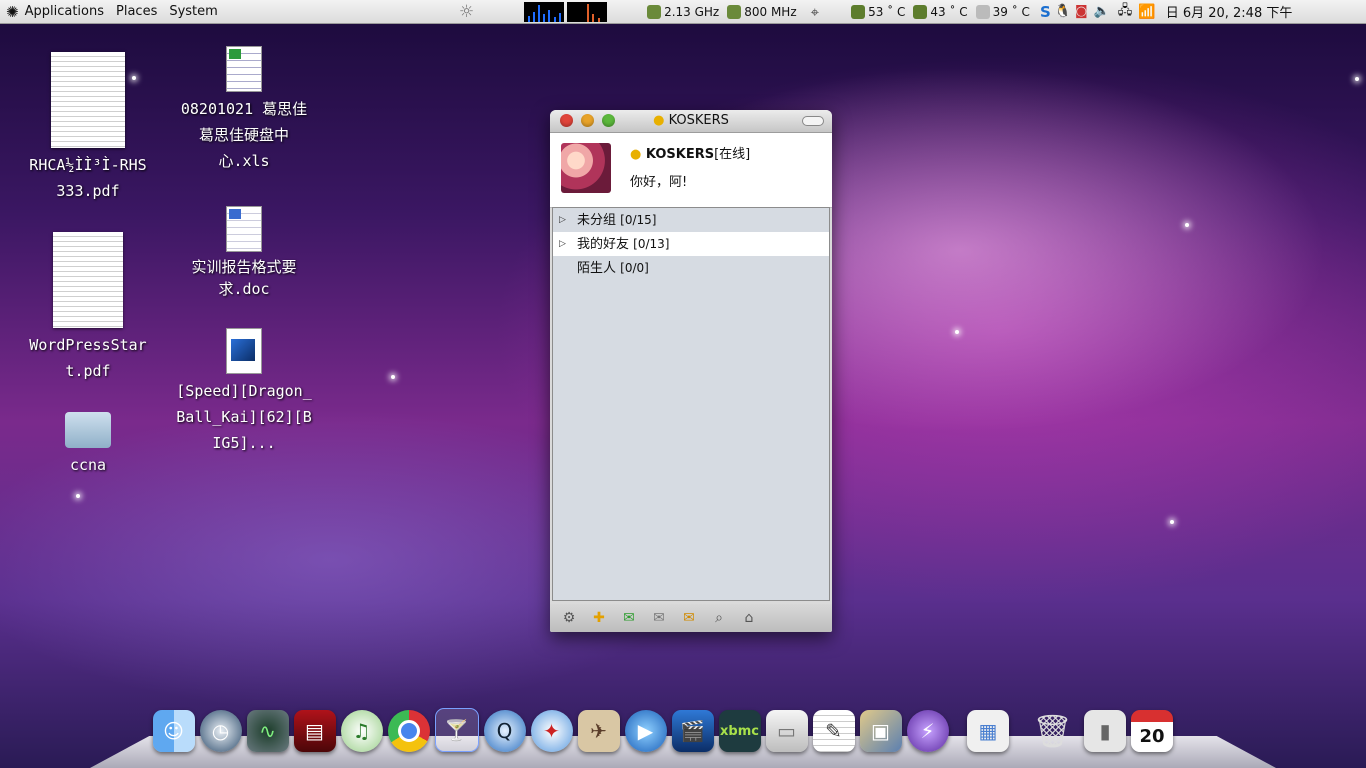 This screenshot has width=1366, height=768. Describe the element at coordinates (603, 244) in the screenshot. I see `group-name: 我的好友` at that location.